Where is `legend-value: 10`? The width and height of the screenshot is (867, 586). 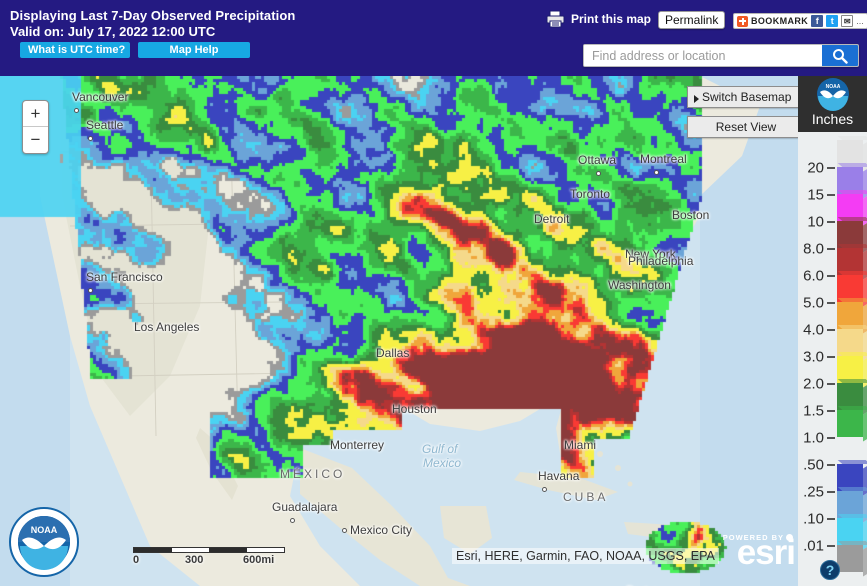 legend-value: 10 is located at coordinates (815, 222).